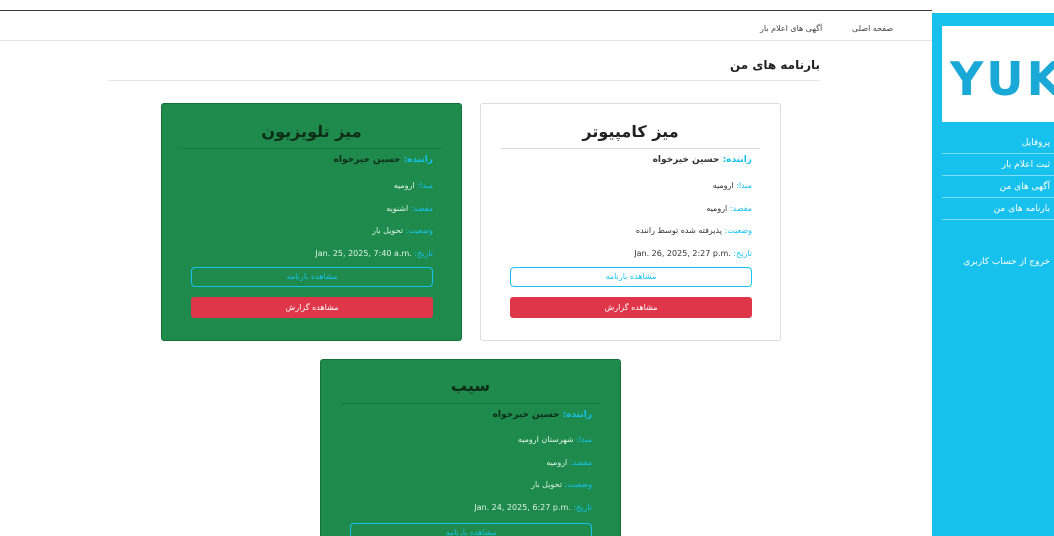  I want to click on status-value: پذیرفته شده توسط راننده, so click(678, 230).